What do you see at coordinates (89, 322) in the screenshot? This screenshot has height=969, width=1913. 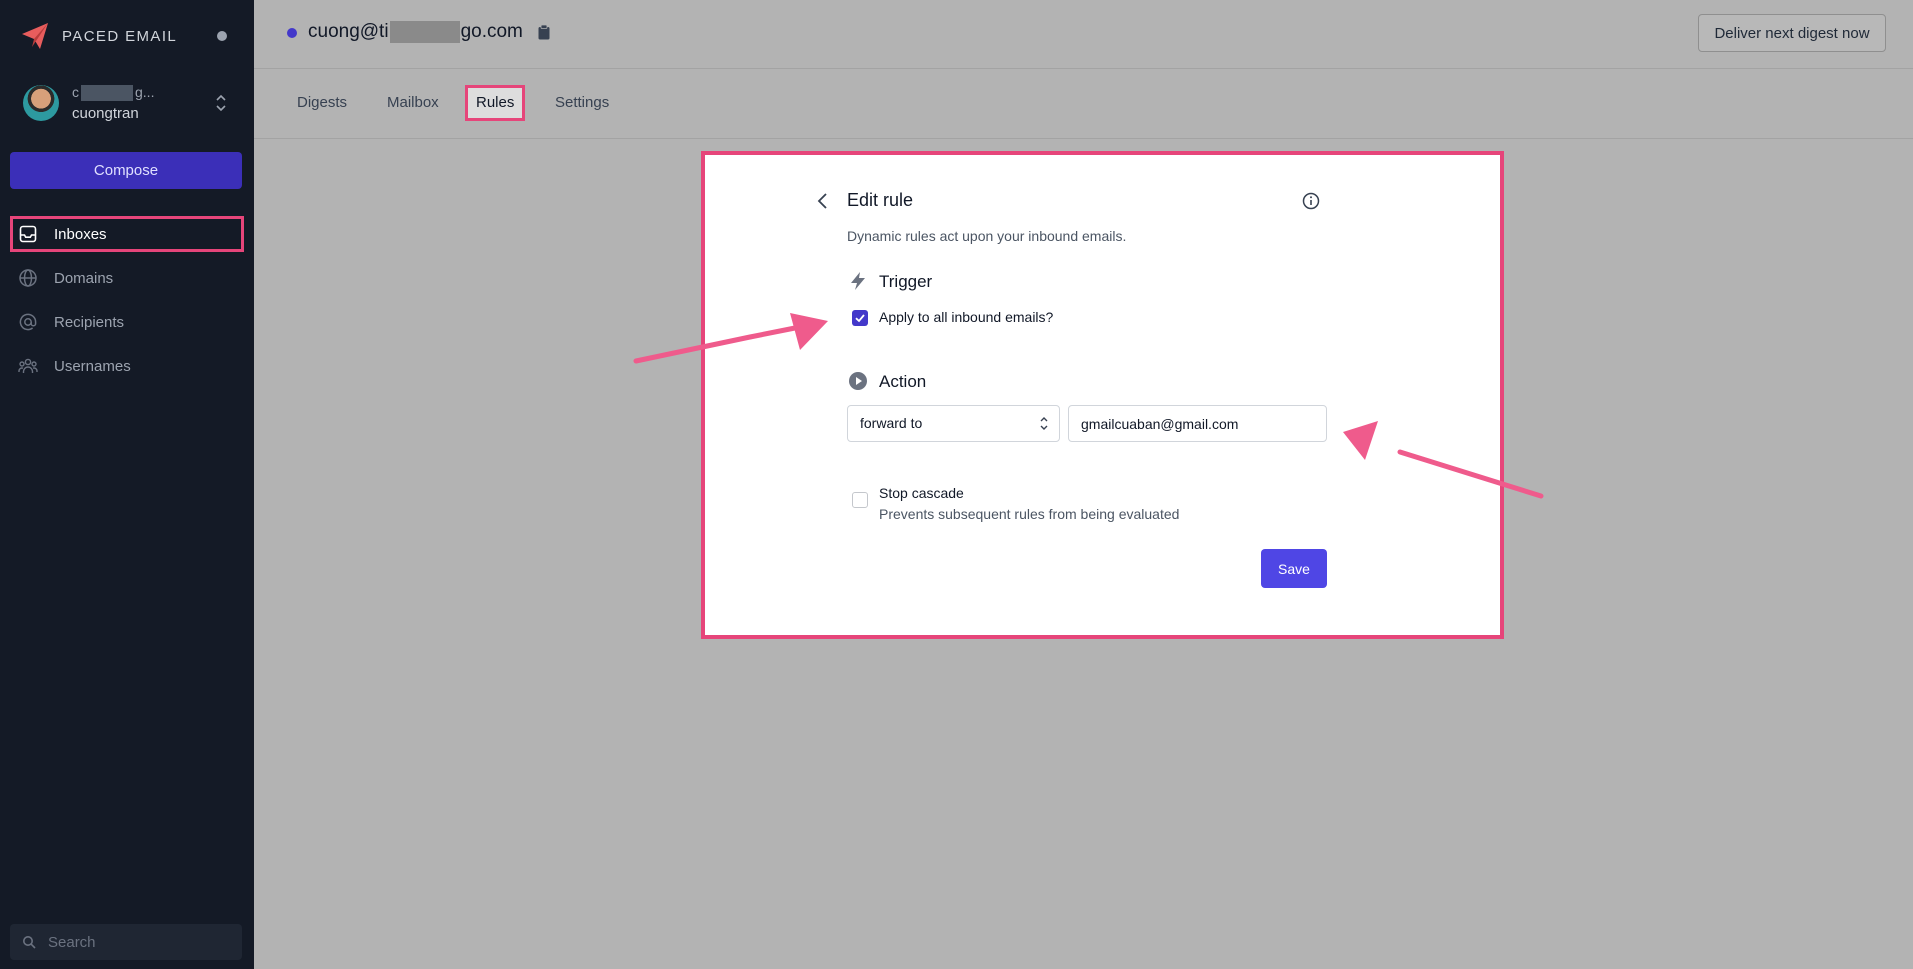 I see `sidebar-item-label: Recipients` at bounding box center [89, 322].